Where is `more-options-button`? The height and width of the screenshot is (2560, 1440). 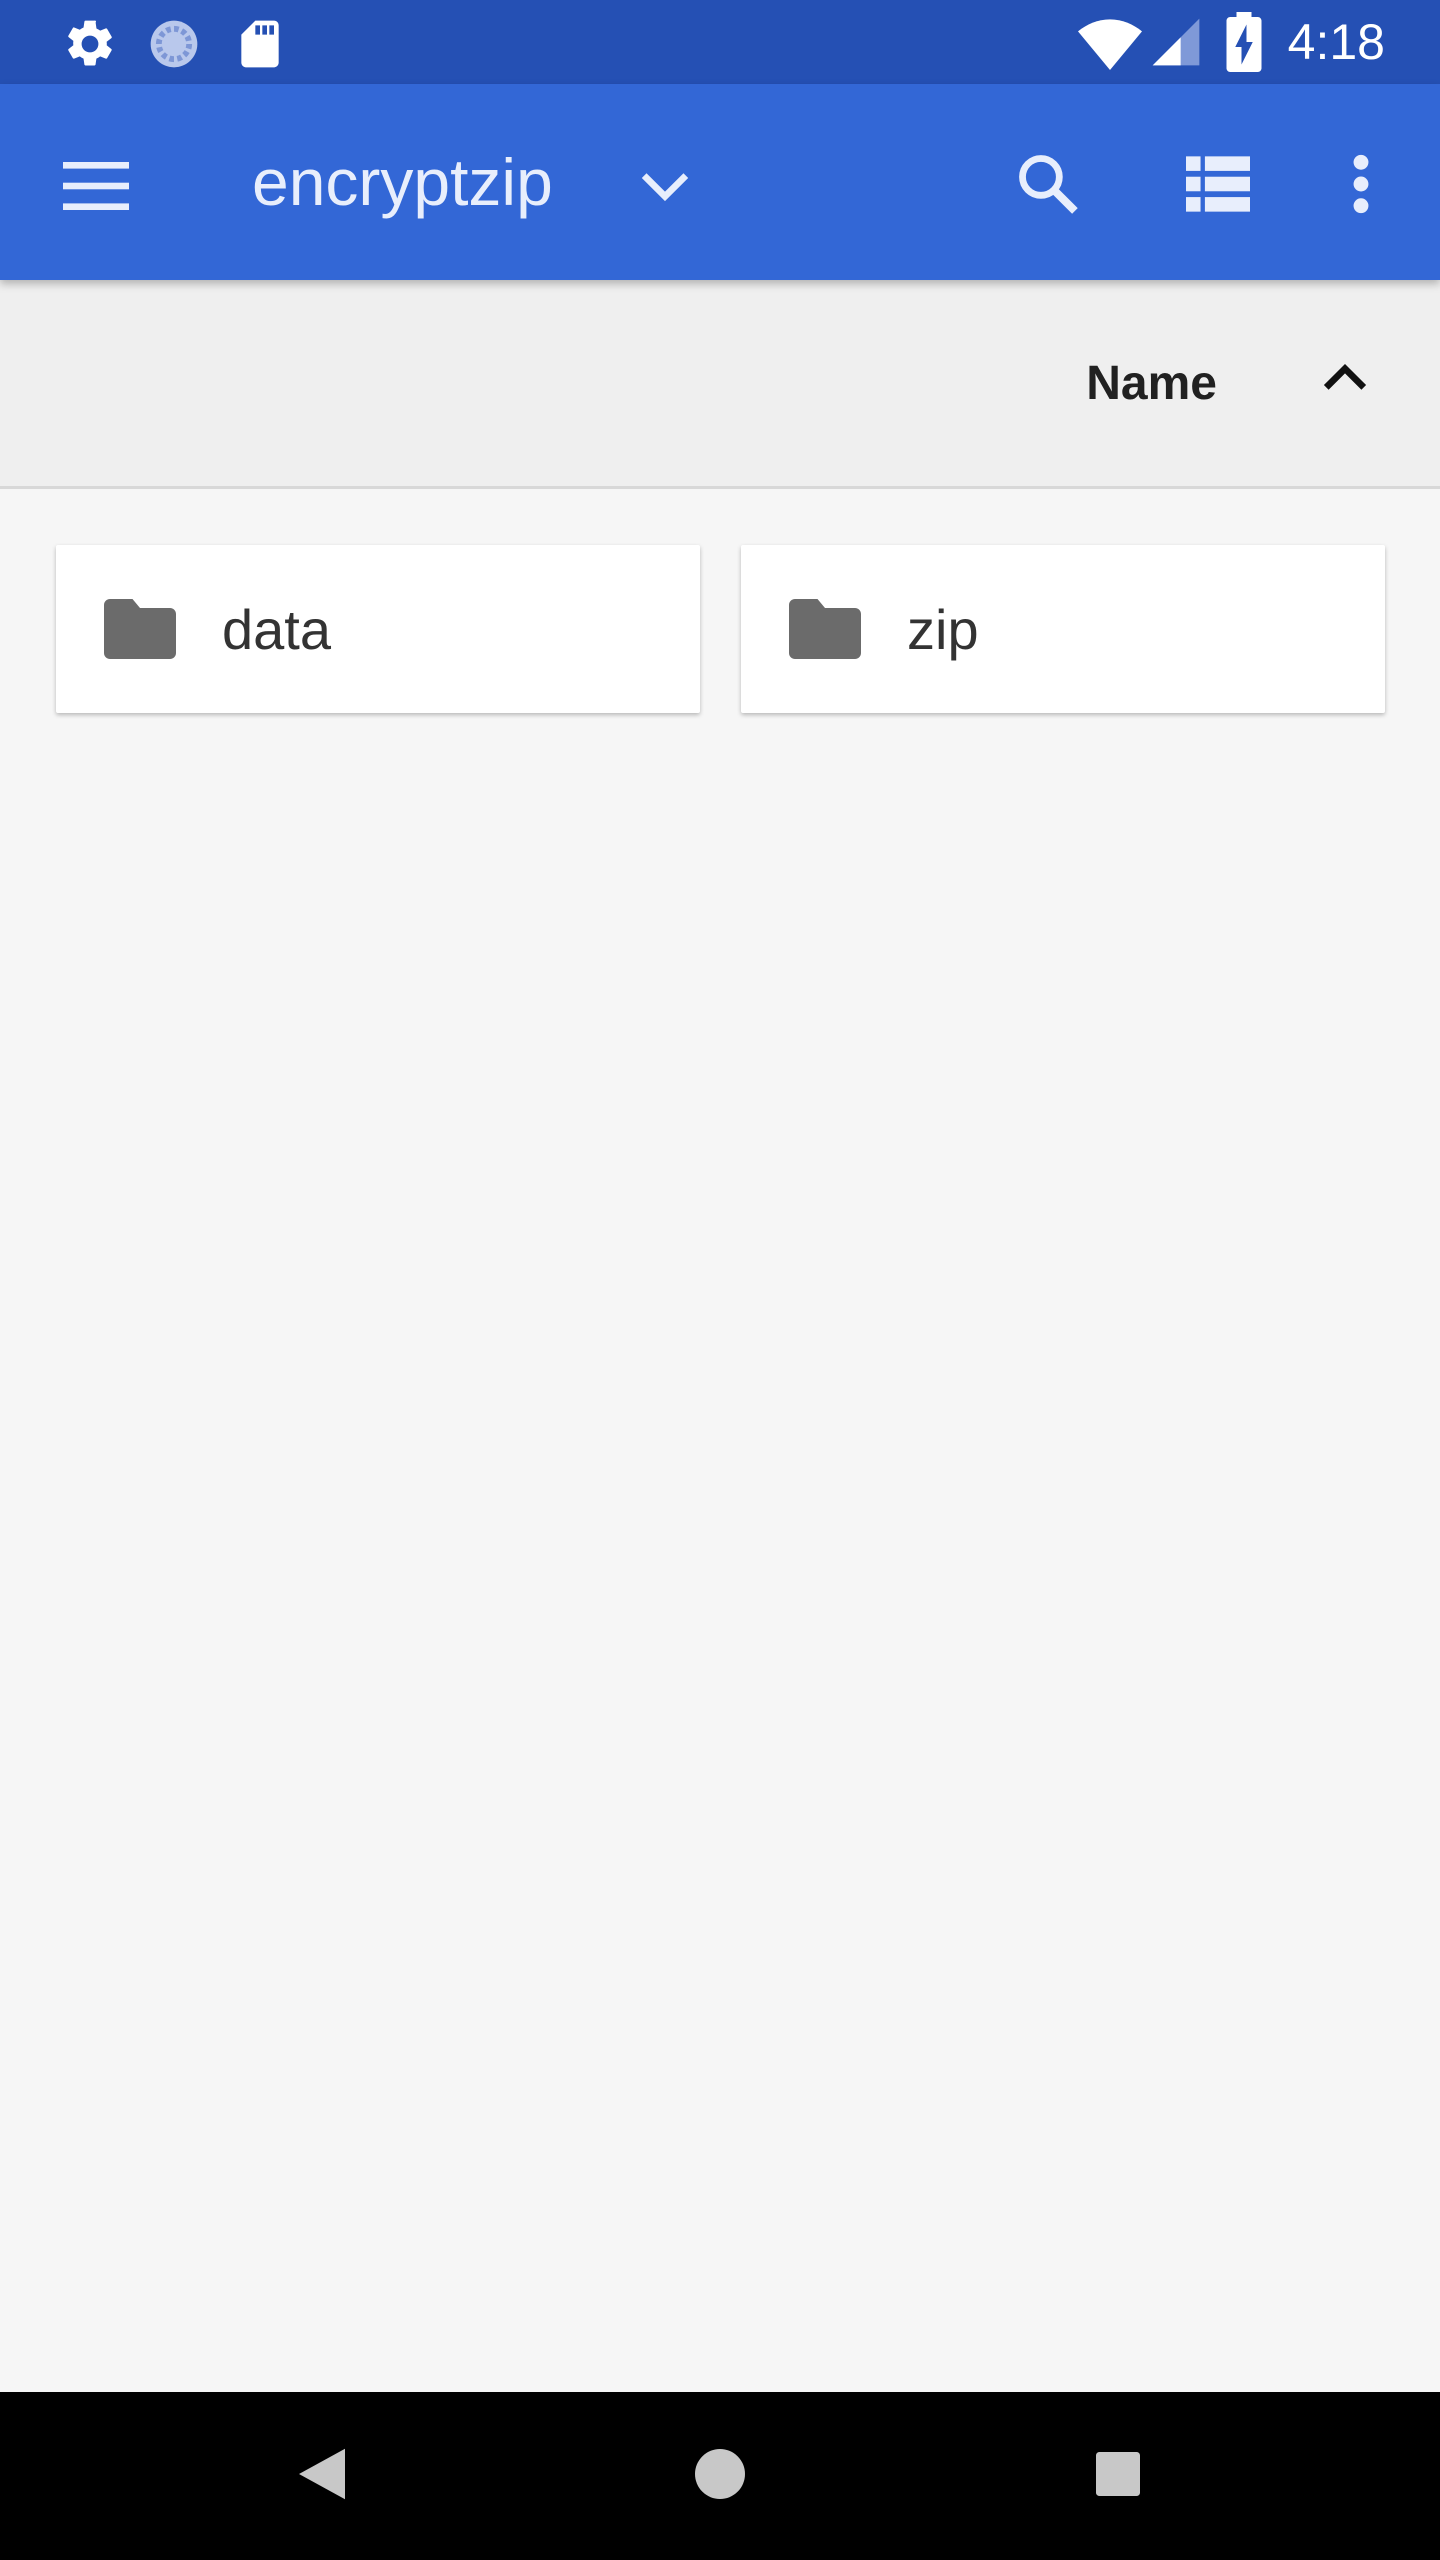
more-options-button is located at coordinates (1361, 186).